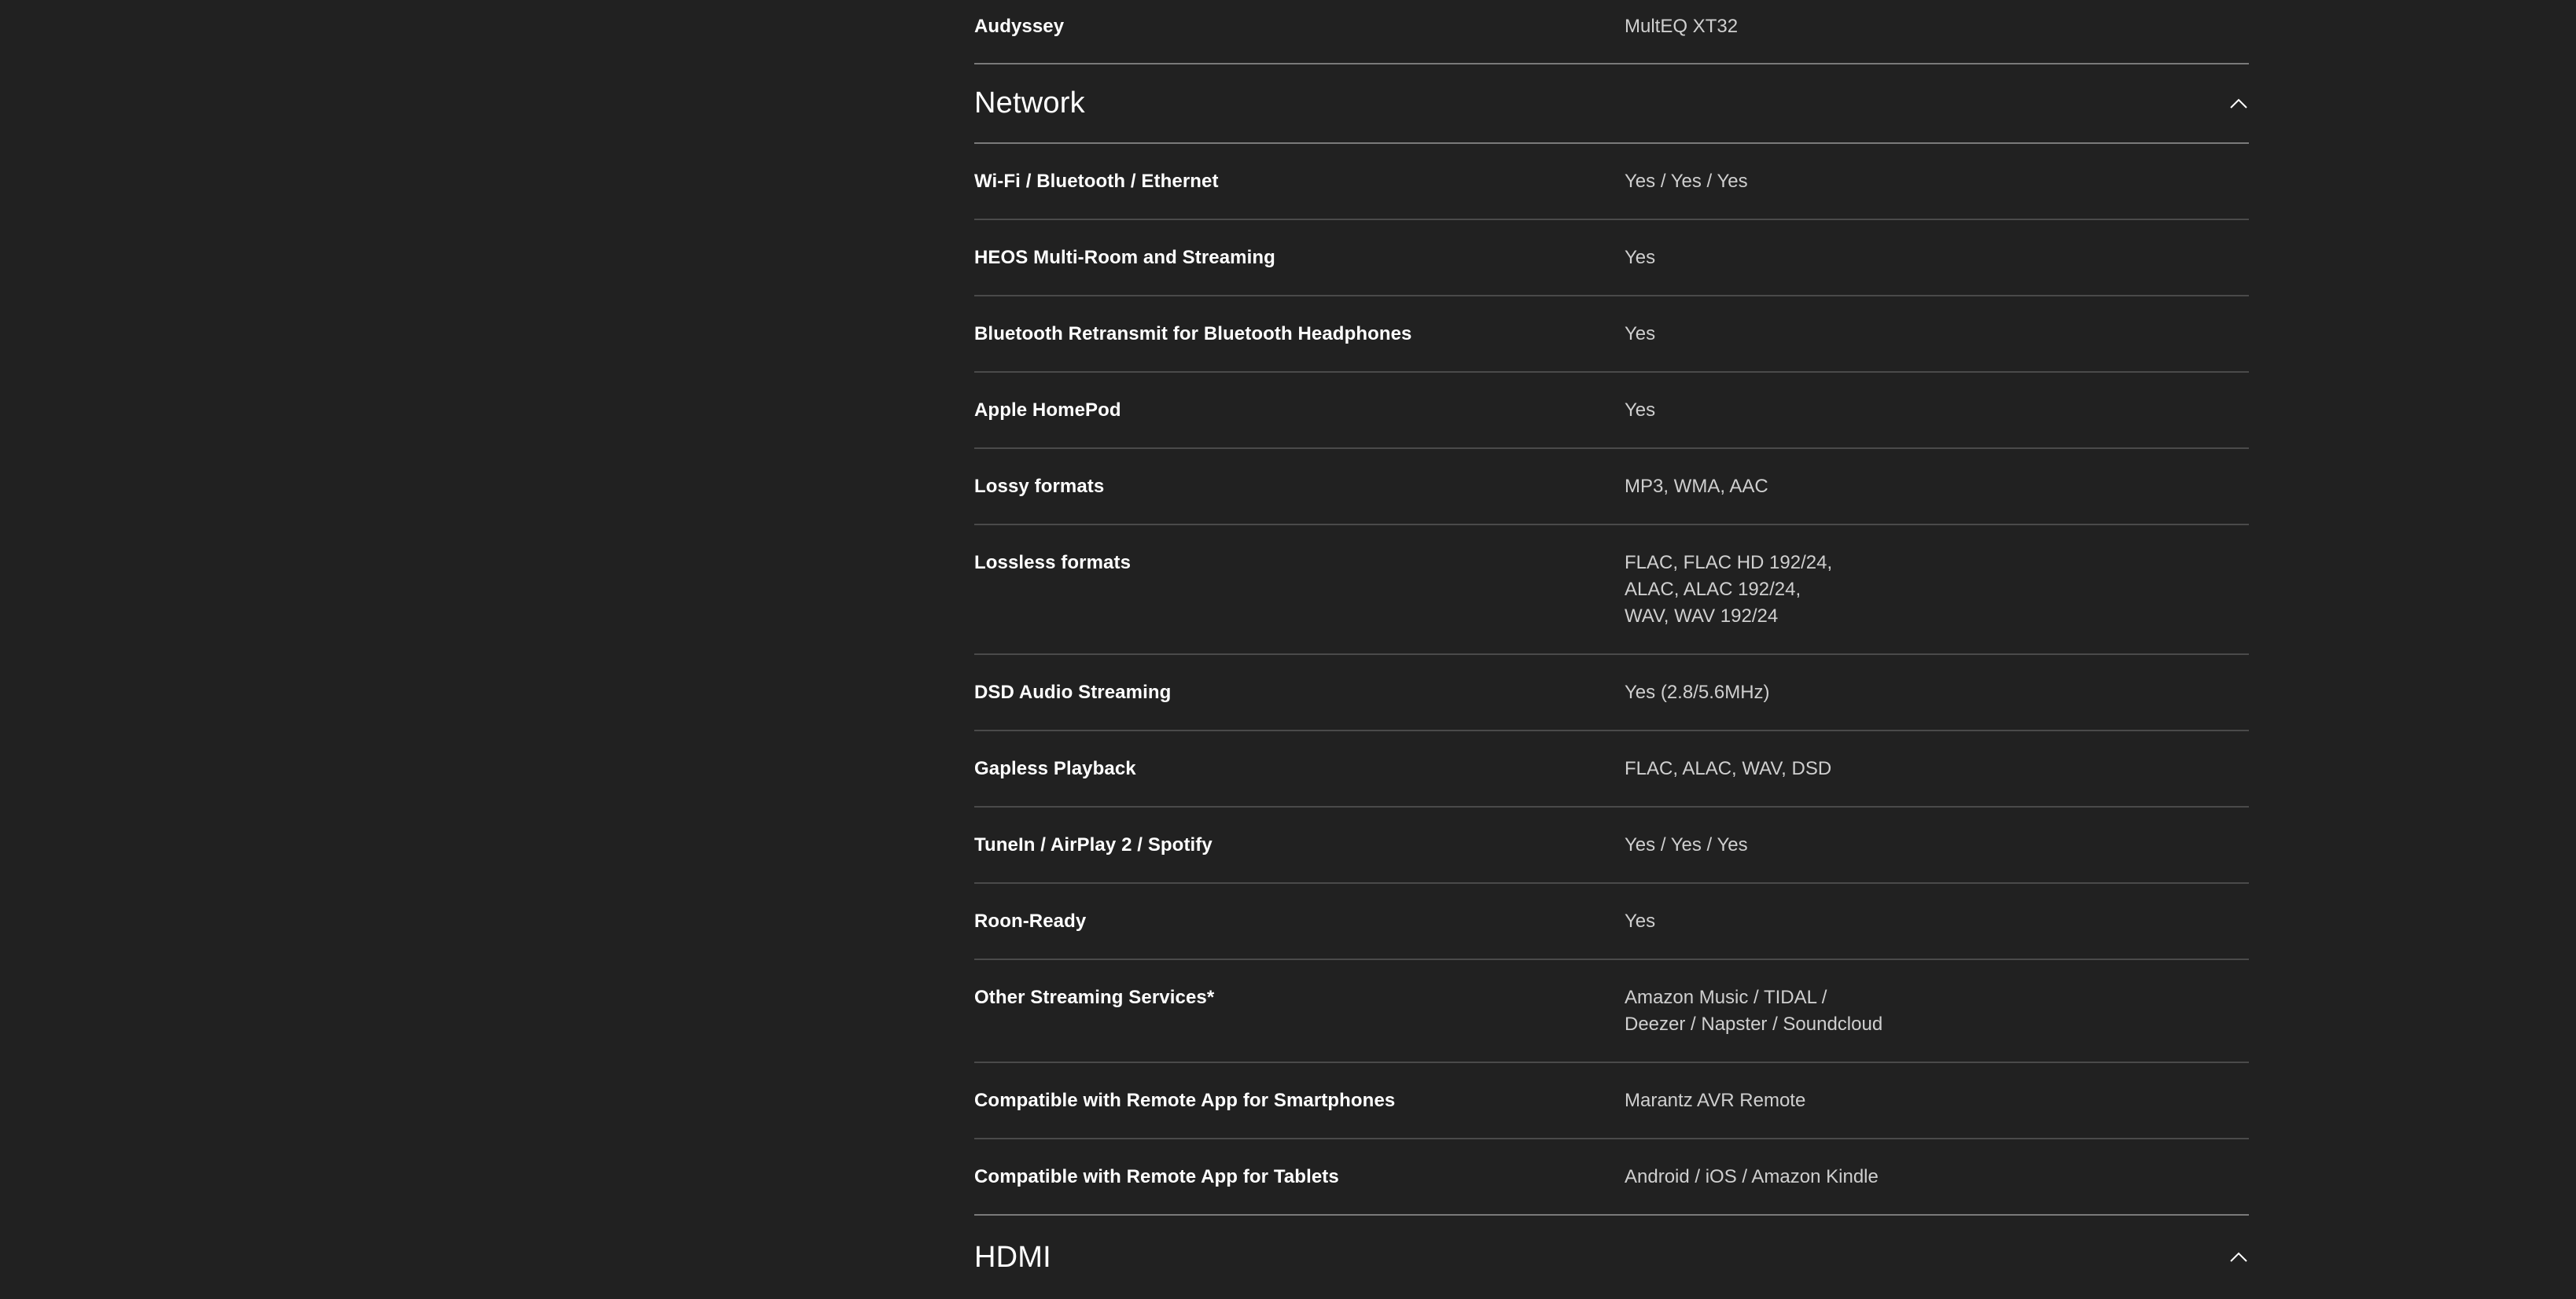  Describe the element at coordinates (1073, 692) in the screenshot. I see `spec-label: DSD Audio Streaming` at that location.